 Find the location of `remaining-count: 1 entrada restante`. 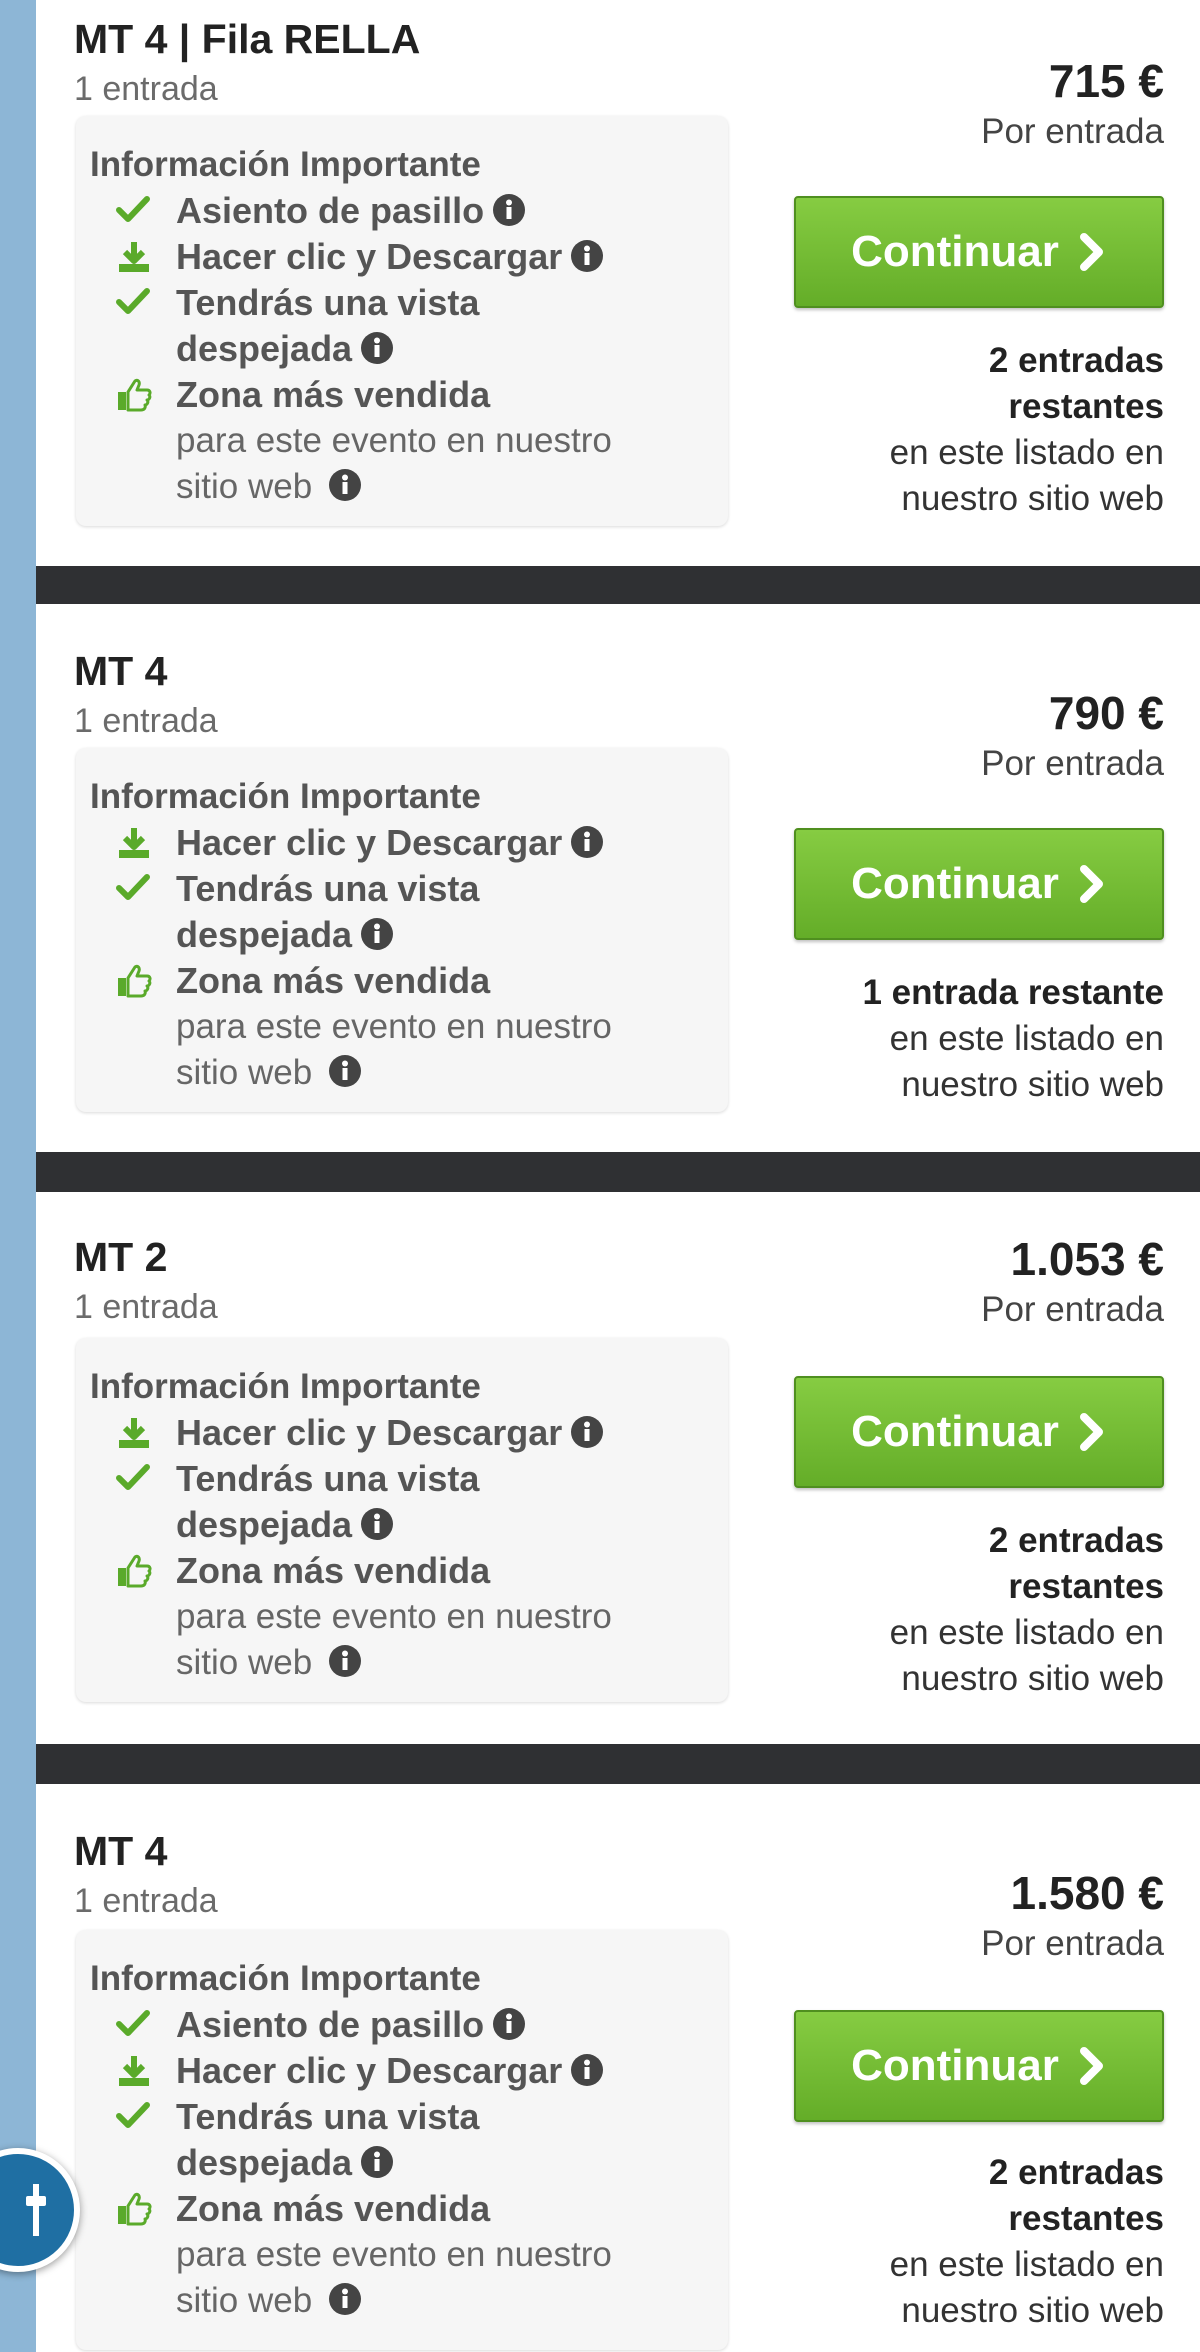

remaining-count: 1 entrada restante is located at coordinates (1013, 992).